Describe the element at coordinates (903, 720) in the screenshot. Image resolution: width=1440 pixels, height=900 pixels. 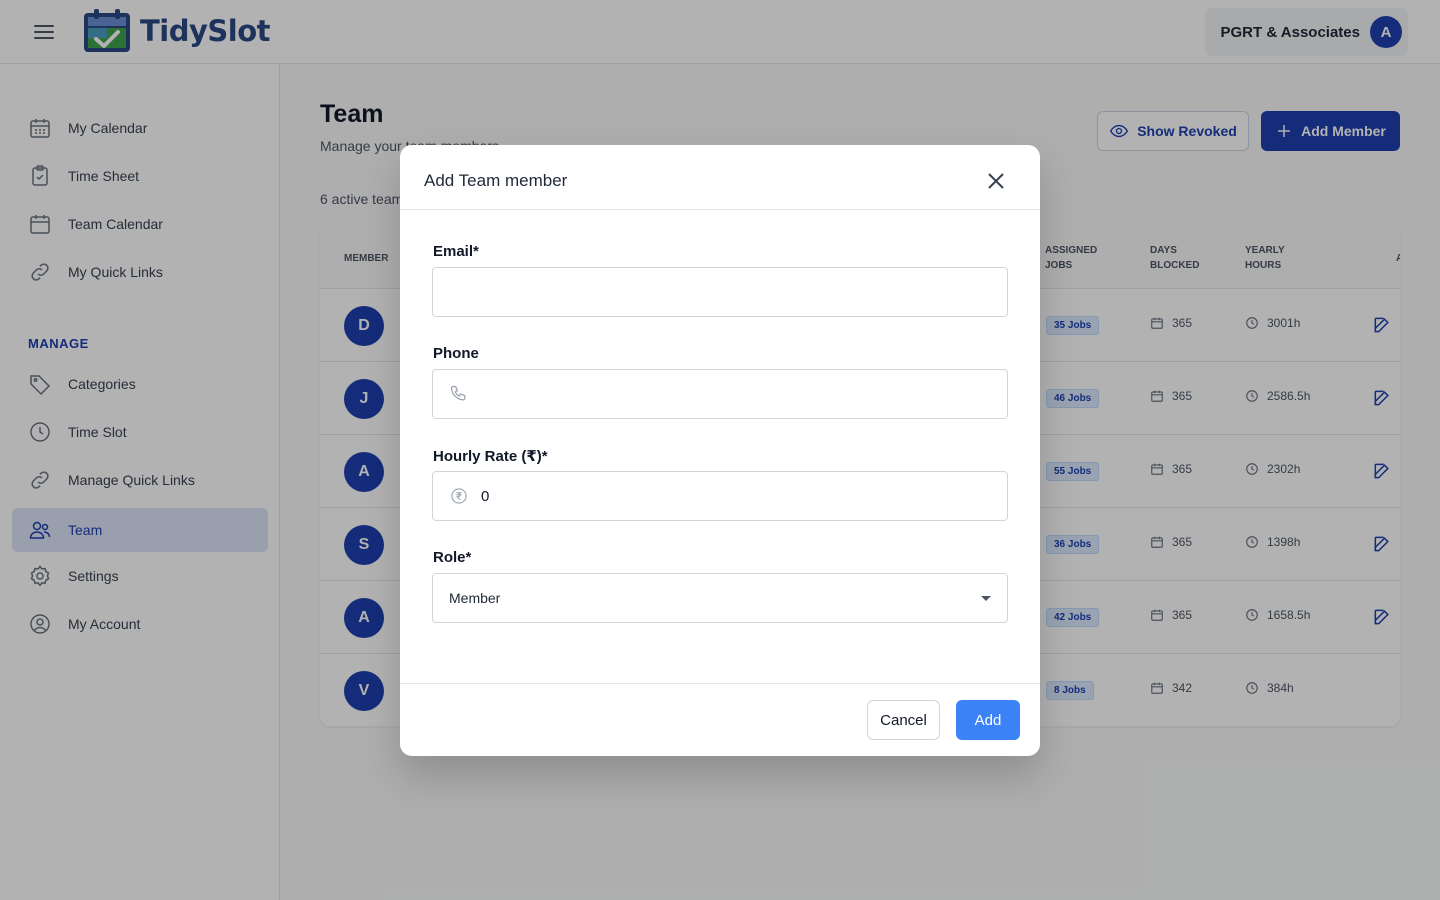
I see `cancel-button: Cancel` at that location.